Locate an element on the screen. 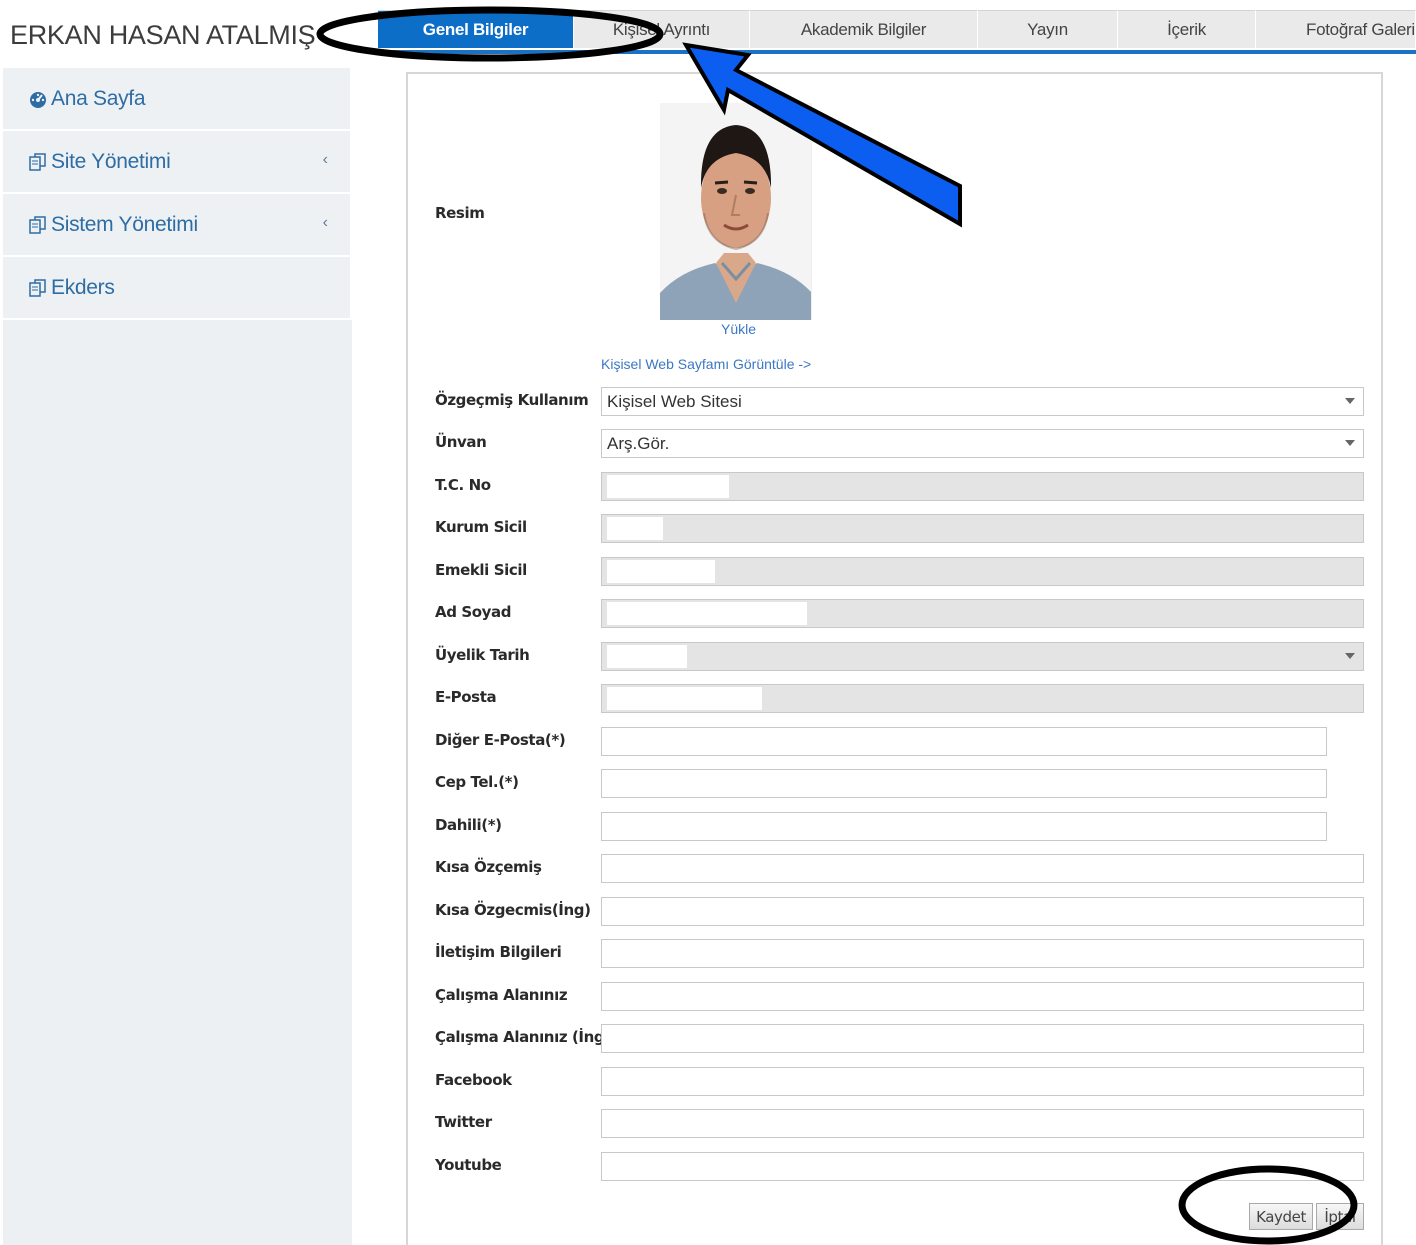 The image size is (1416, 1245). sidebar-item-label: Sistem Yönetimi is located at coordinates (124, 224).